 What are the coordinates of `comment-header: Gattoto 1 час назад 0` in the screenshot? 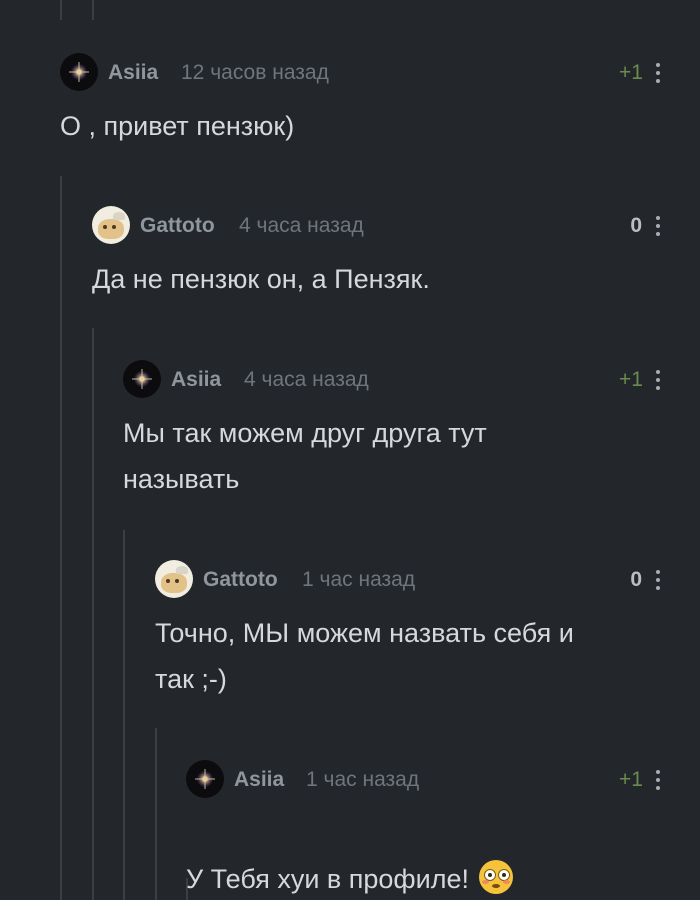 It's located at (427, 579).